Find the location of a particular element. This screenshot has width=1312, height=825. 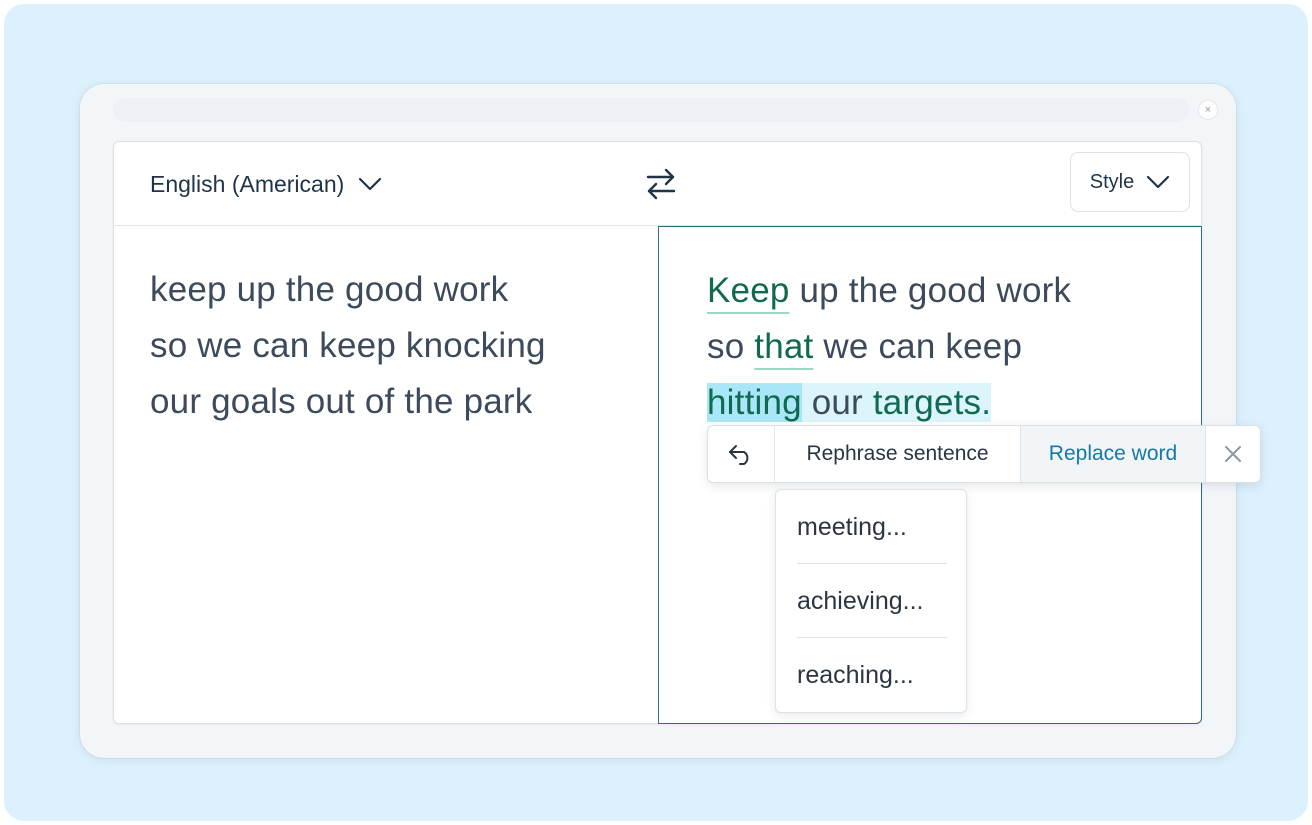

source-line: so we can keep knocking is located at coordinates (348, 345).